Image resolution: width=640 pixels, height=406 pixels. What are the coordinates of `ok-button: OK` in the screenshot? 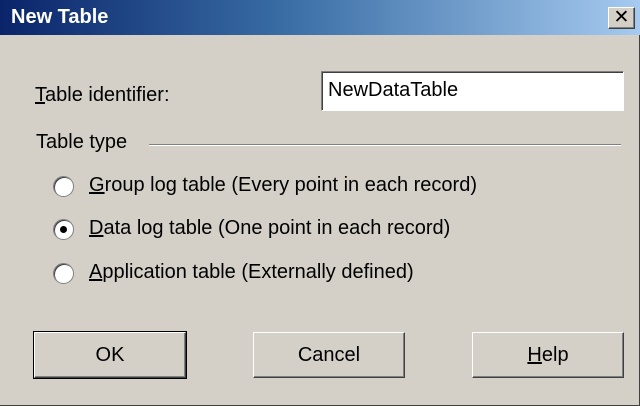 It's located at (110, 355).